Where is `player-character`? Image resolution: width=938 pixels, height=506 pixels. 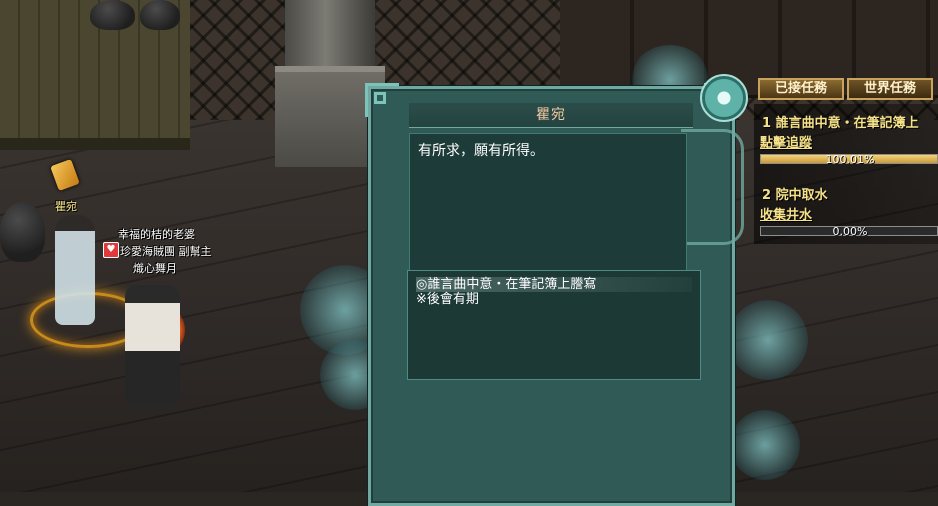 player-character is located at coordinates (152, 345).